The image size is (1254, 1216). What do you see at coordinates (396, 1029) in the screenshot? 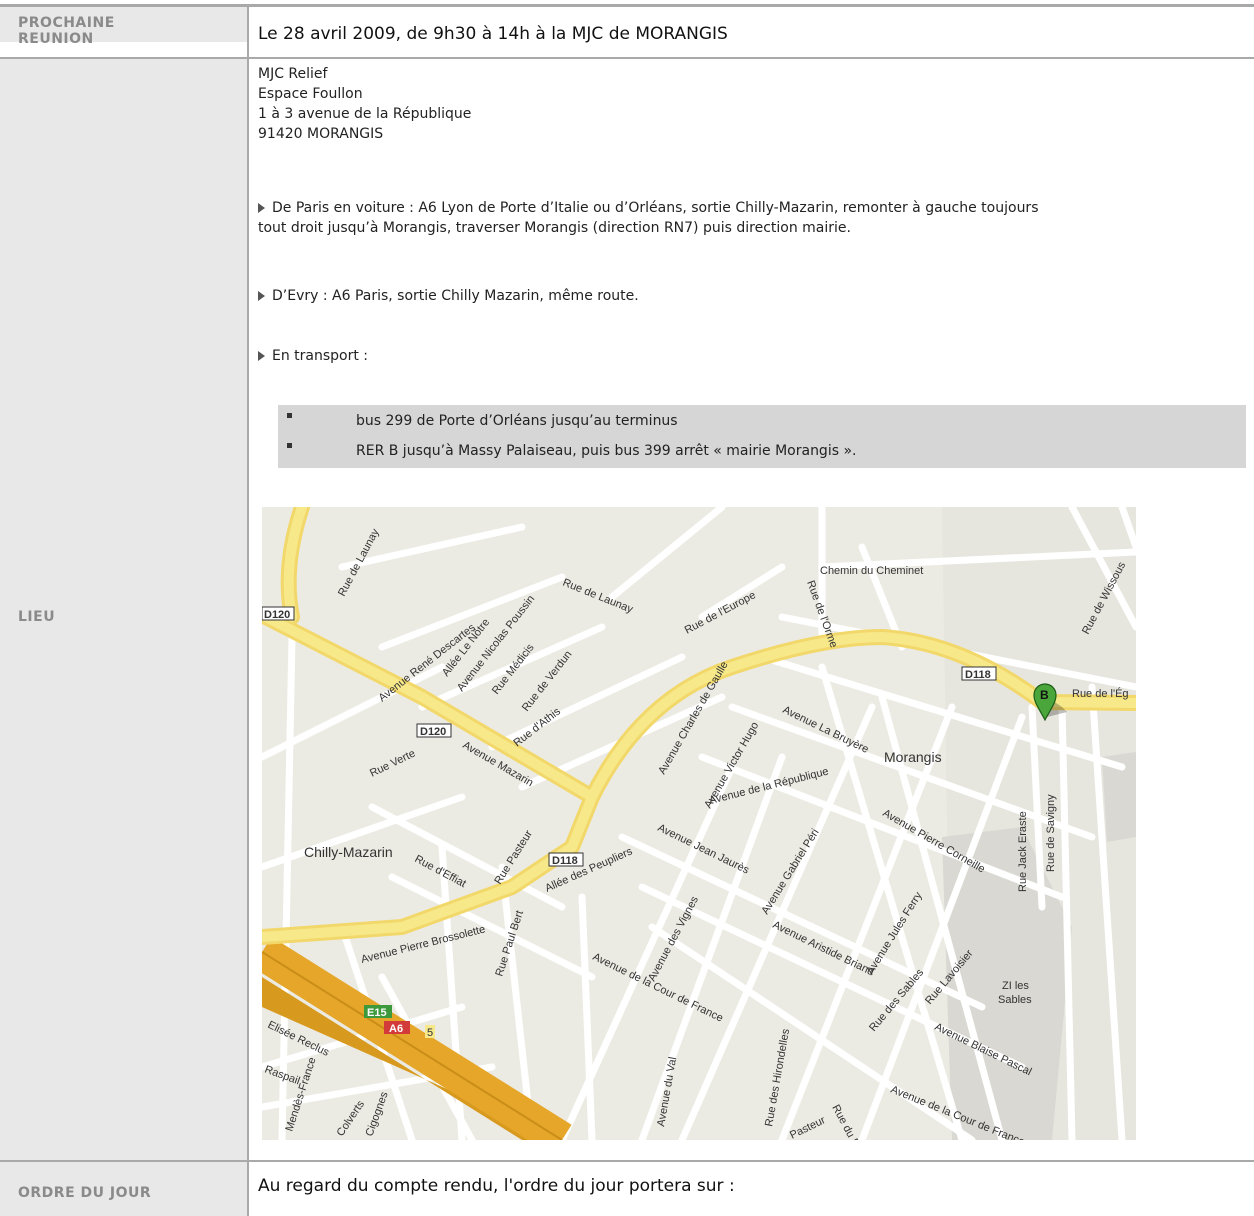
I see `svg-text: A6` at bounding box center [396, 1029].